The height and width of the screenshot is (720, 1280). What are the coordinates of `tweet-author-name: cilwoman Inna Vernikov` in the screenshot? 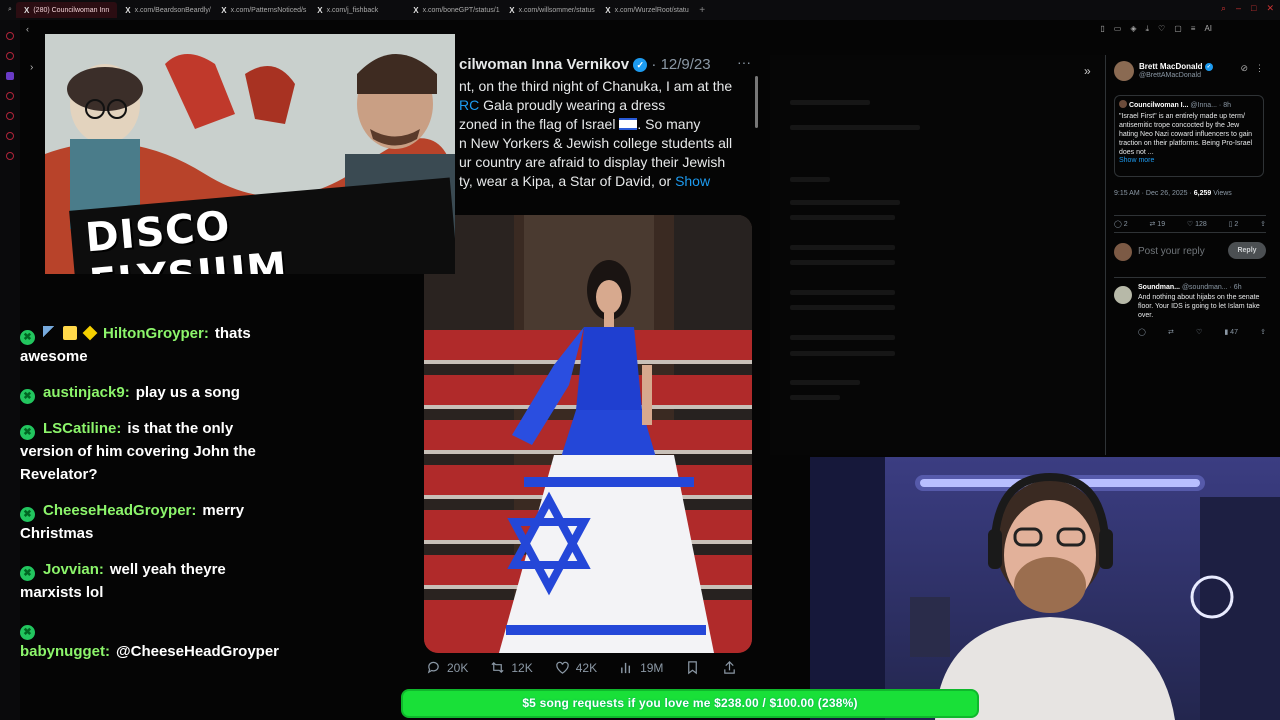 It's located at (544, 64).